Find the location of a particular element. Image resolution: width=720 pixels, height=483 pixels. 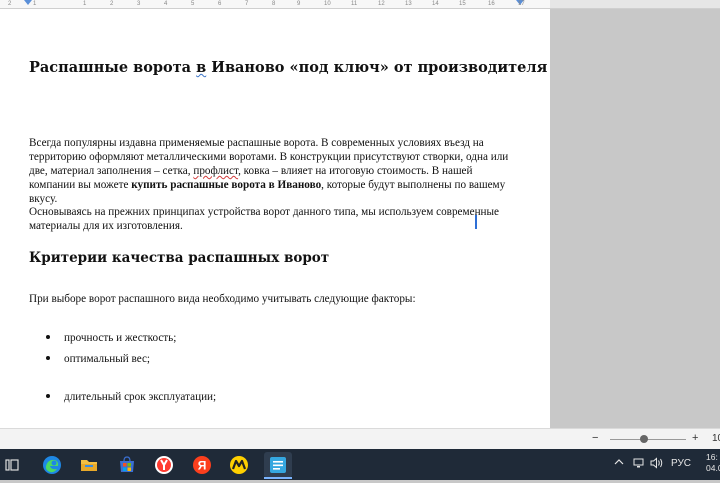

zoom-slider is located at coordinates (648, 439).